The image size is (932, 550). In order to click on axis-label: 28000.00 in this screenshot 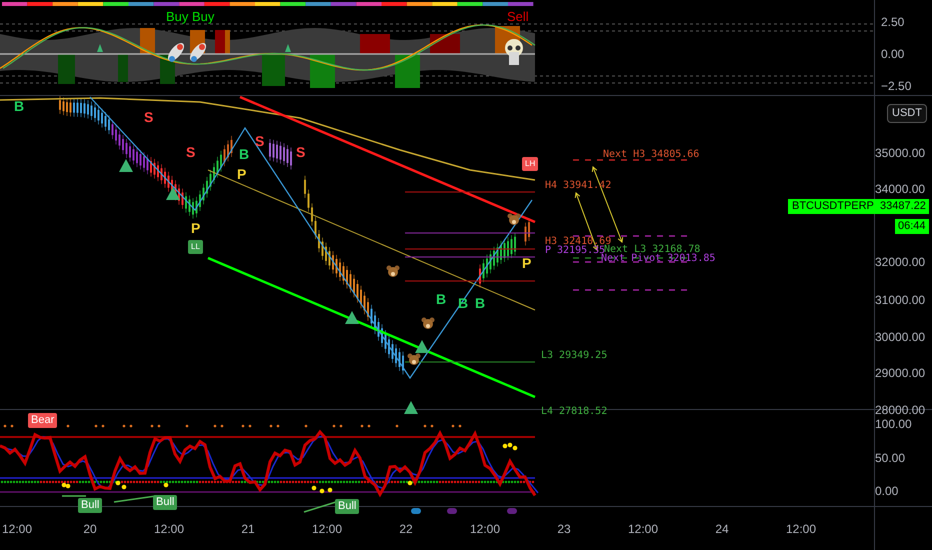, I will do `click(900, 410)`.